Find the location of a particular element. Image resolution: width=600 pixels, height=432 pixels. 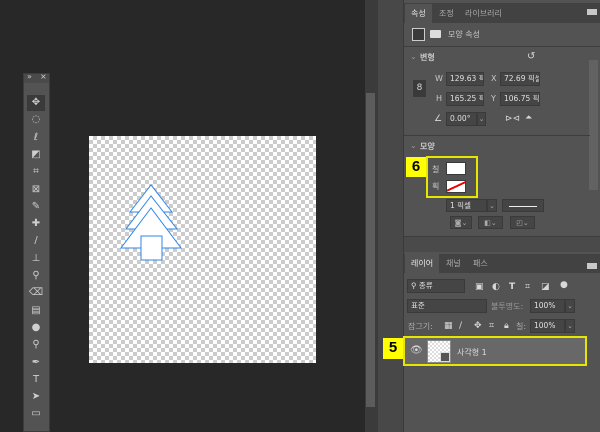

solid-line-icon is located at coordinates (523, 206).